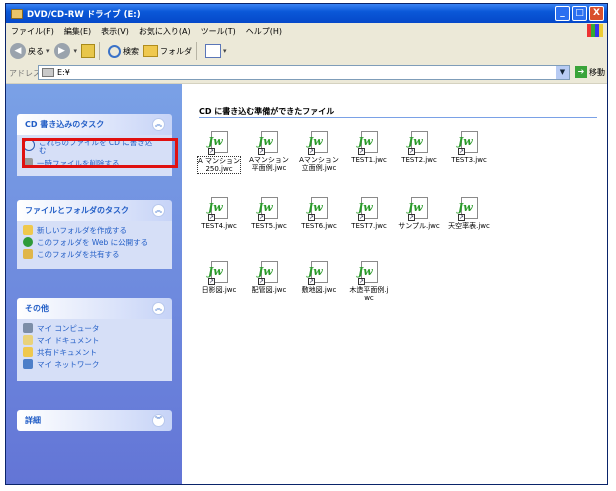 This screenshot has height=491, width=616. I want to click on new-folder-link: 新しいフォルダを作成する, so click(94, 231).